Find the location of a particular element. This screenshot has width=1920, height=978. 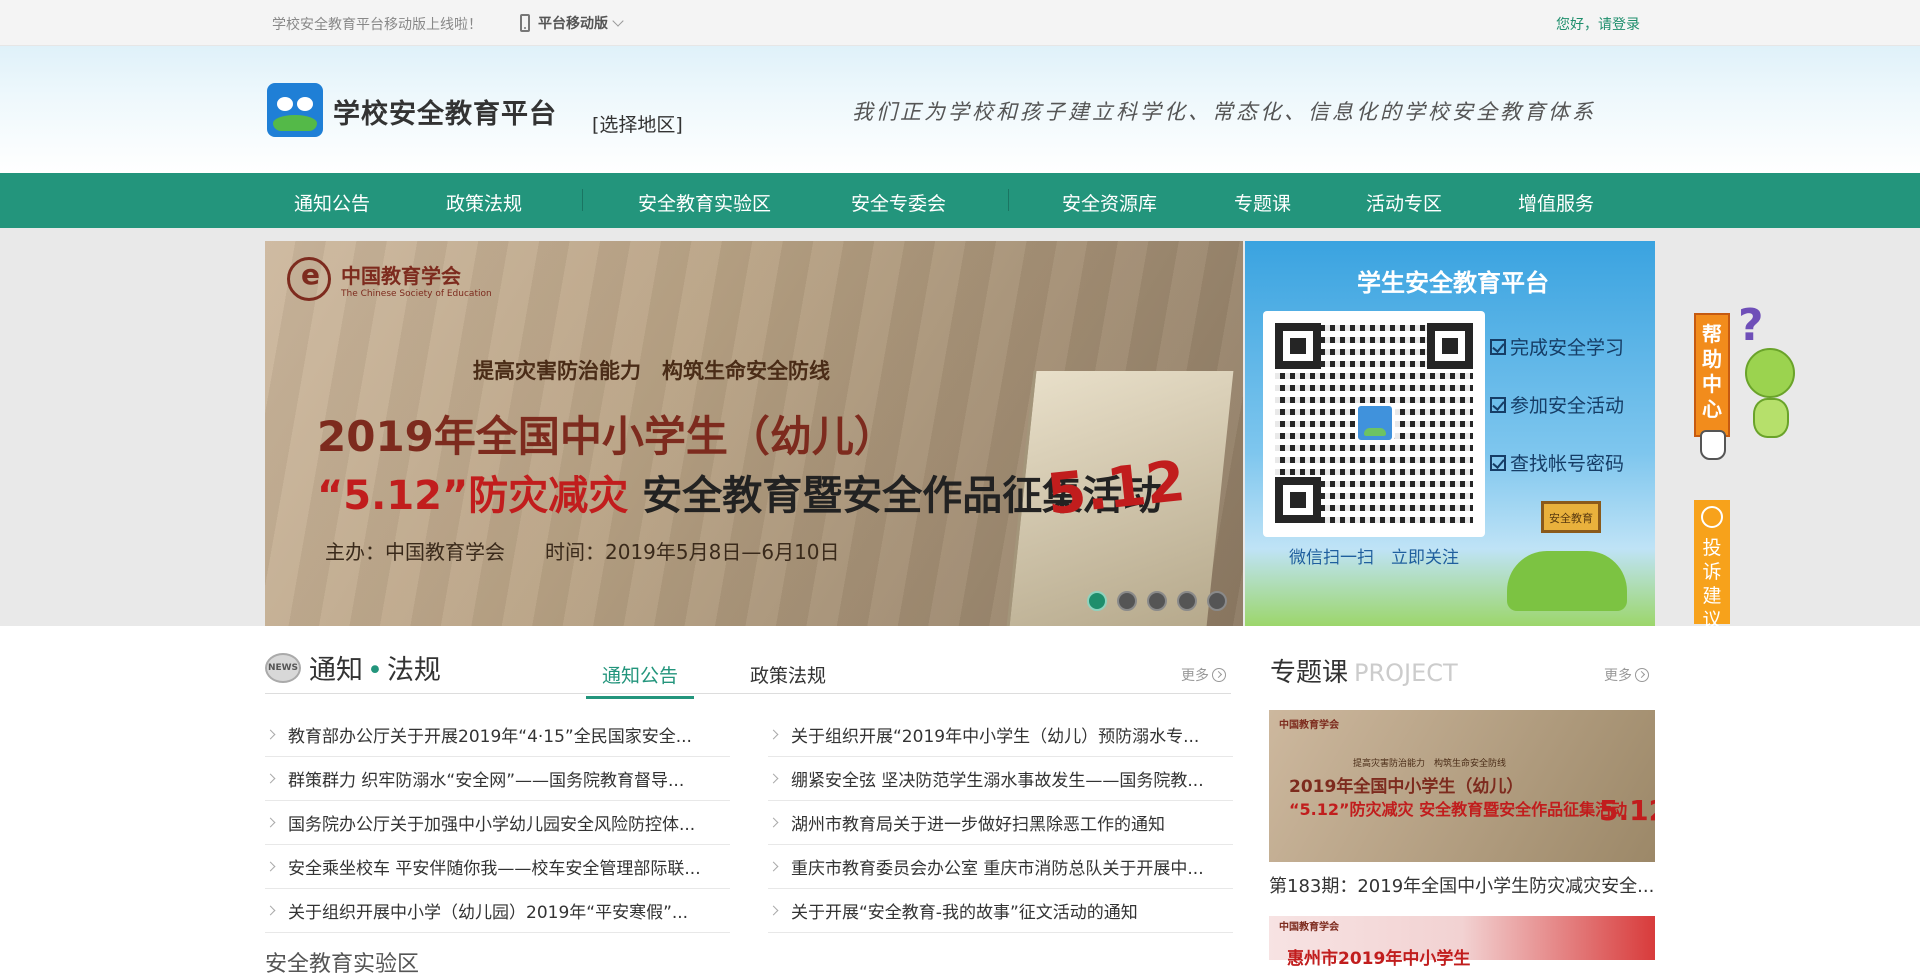

complaint-label: 投诉建议 is located at coordinates (1712, 584).